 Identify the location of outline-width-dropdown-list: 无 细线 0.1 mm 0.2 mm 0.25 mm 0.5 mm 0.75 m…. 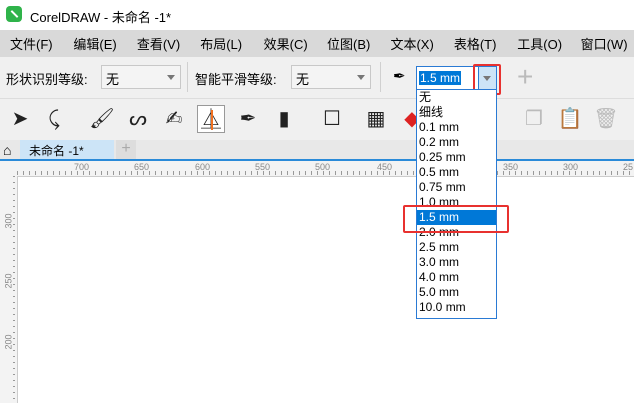
(456, 204).